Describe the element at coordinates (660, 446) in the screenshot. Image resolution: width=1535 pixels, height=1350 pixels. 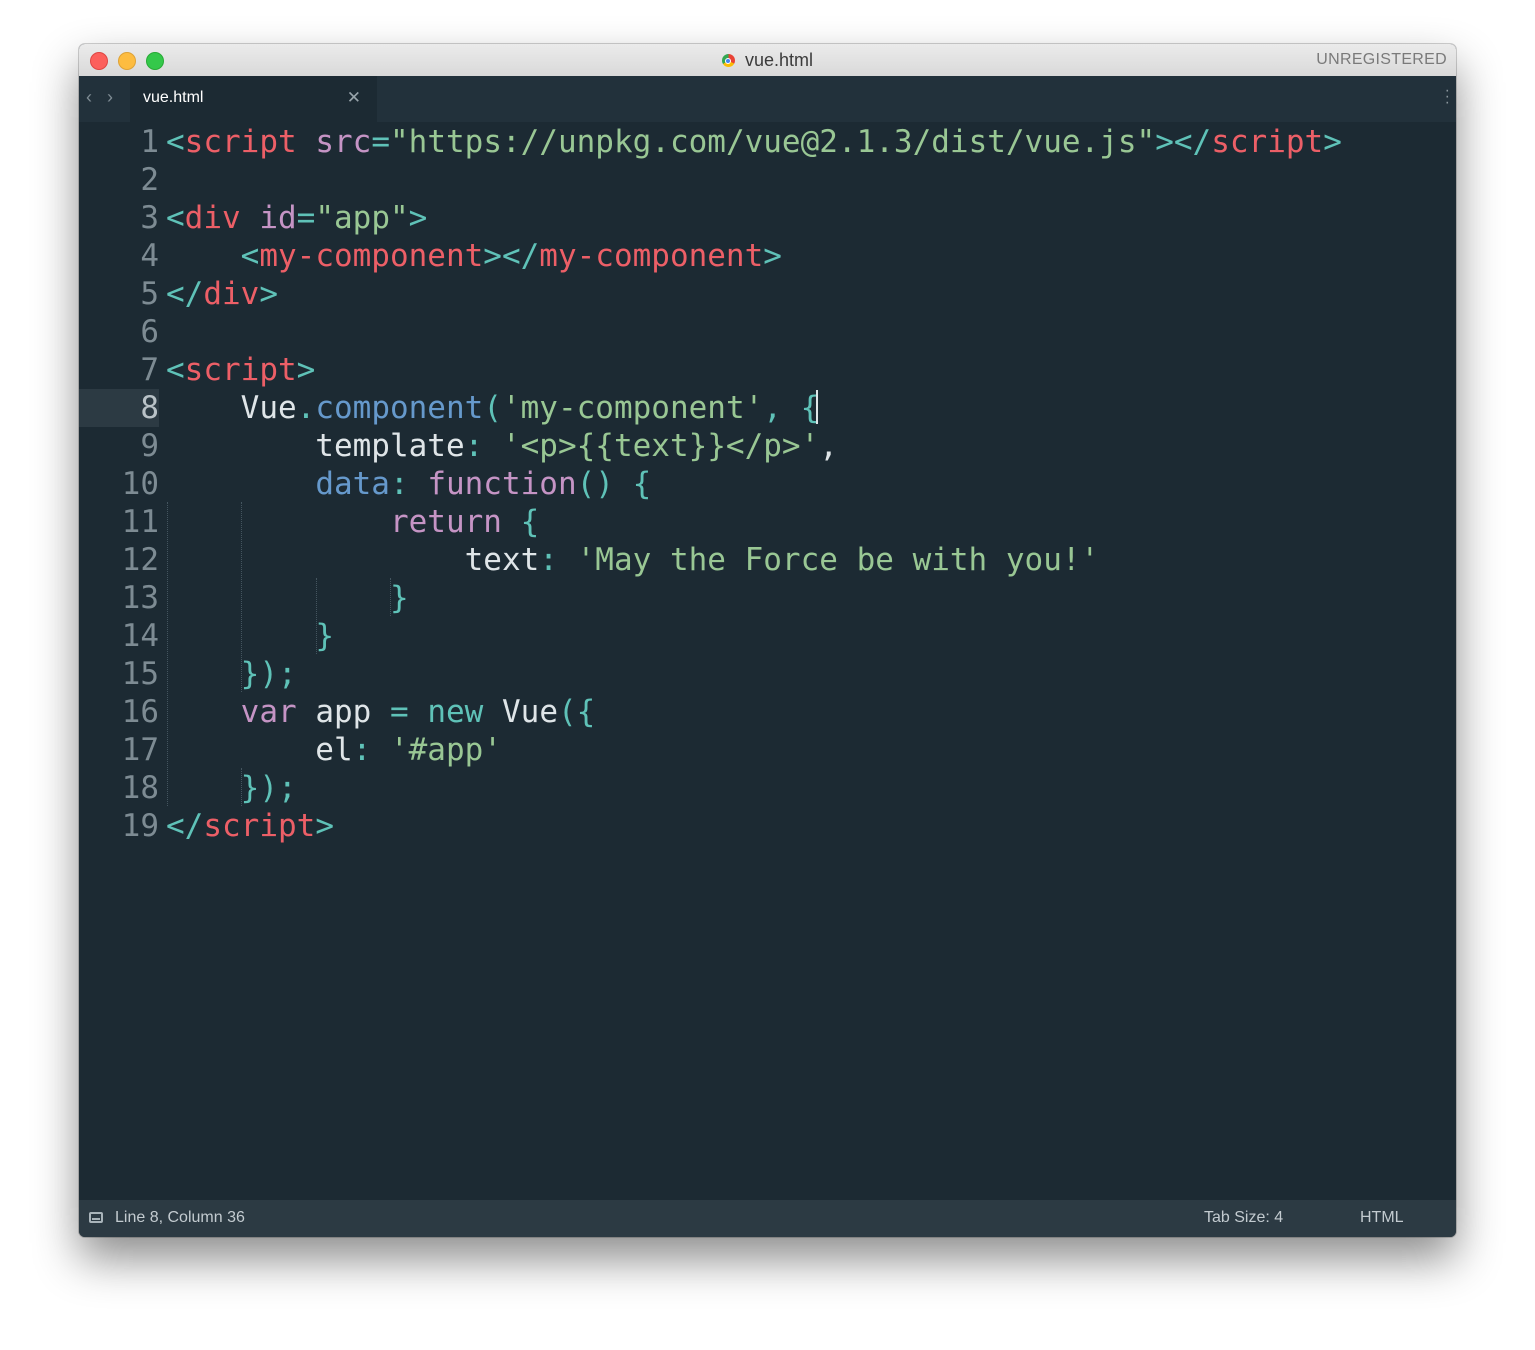
I see `code-token: '<p>{{text}}</p>'` at that location.